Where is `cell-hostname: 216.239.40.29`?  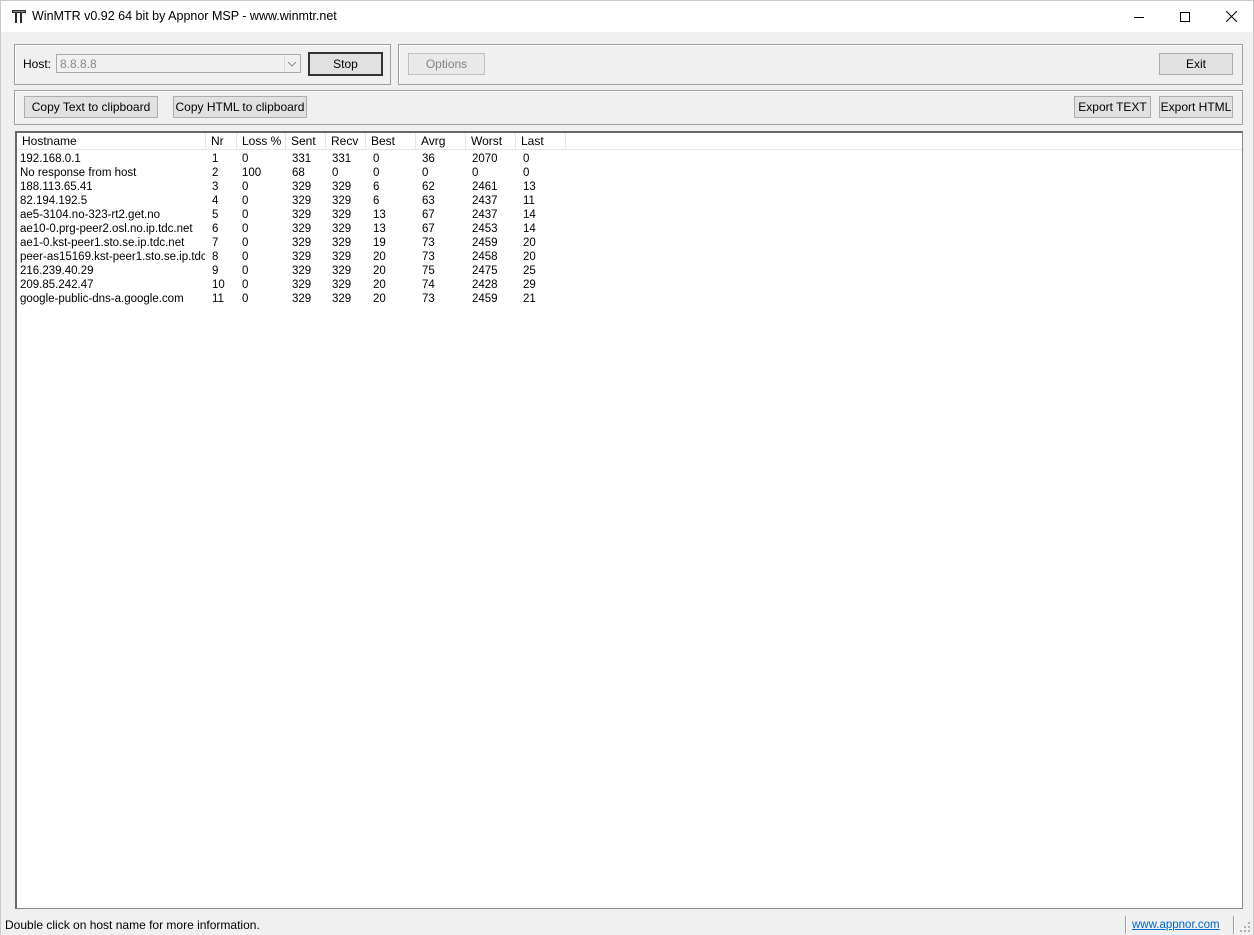
cell-hostname: 216.239.40.29 is located at coordinates (112, 271).